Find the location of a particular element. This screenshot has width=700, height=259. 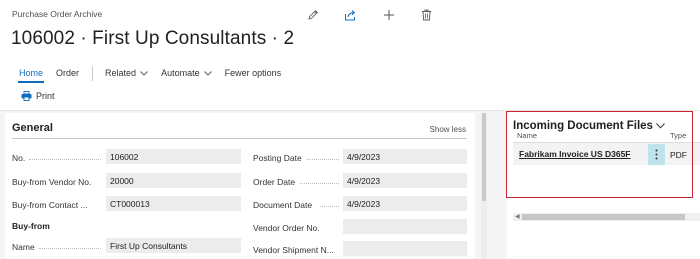

tab-automate: Automate is located at coordinates (186, 73).